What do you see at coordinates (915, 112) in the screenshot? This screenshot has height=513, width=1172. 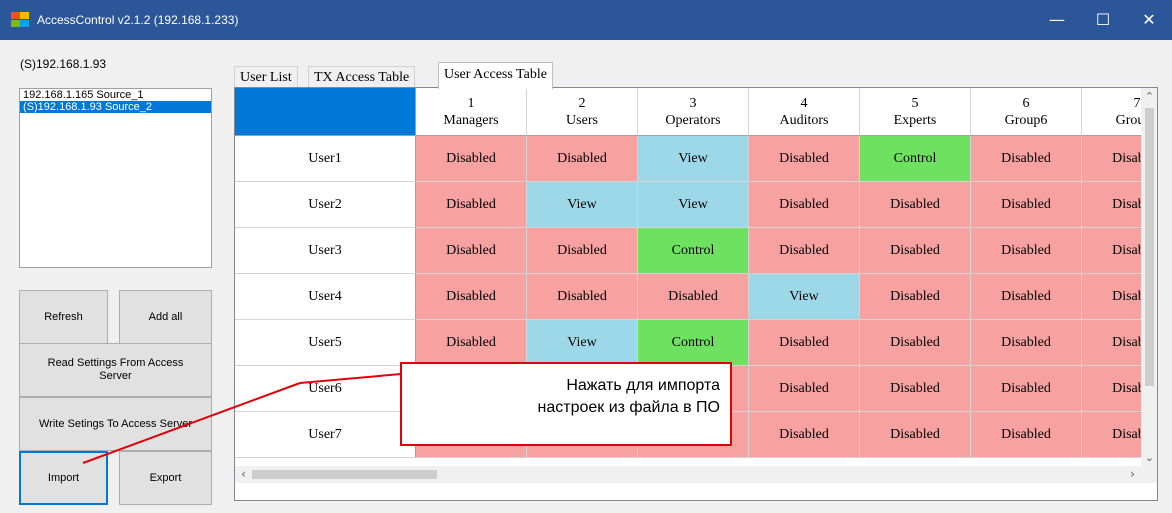 I see `column-header: 5 Experts` at bounding box center [915, 112].